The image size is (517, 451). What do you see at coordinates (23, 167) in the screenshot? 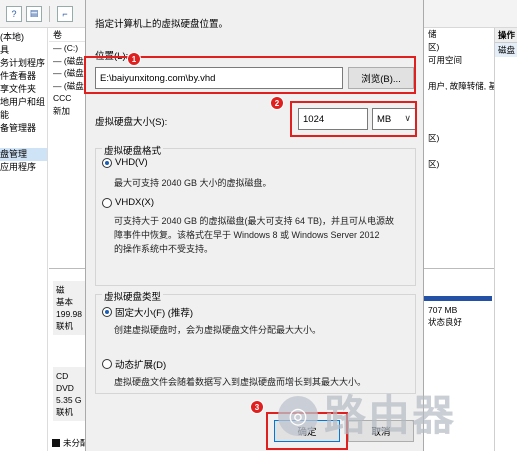
I see `tree-item: 应用程序` at bounding box center [23, 167].